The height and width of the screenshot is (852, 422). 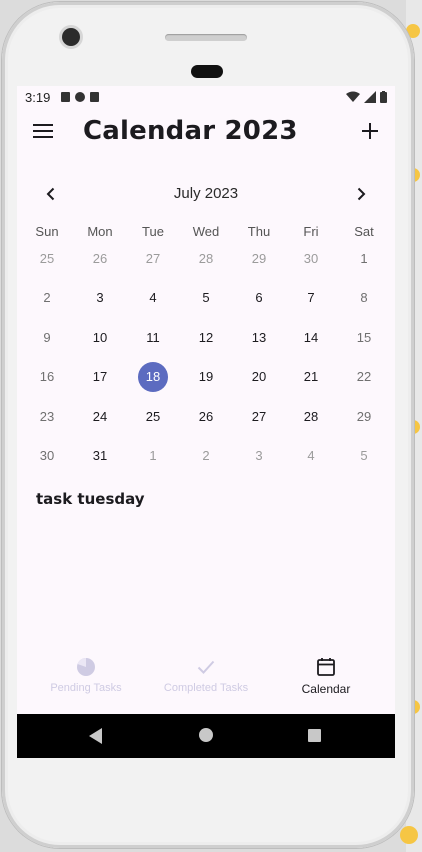 What do you see at coordinates (311, 298) in the screenshot?
I see `calendar-day: 7` at bounding box center [311, 298].